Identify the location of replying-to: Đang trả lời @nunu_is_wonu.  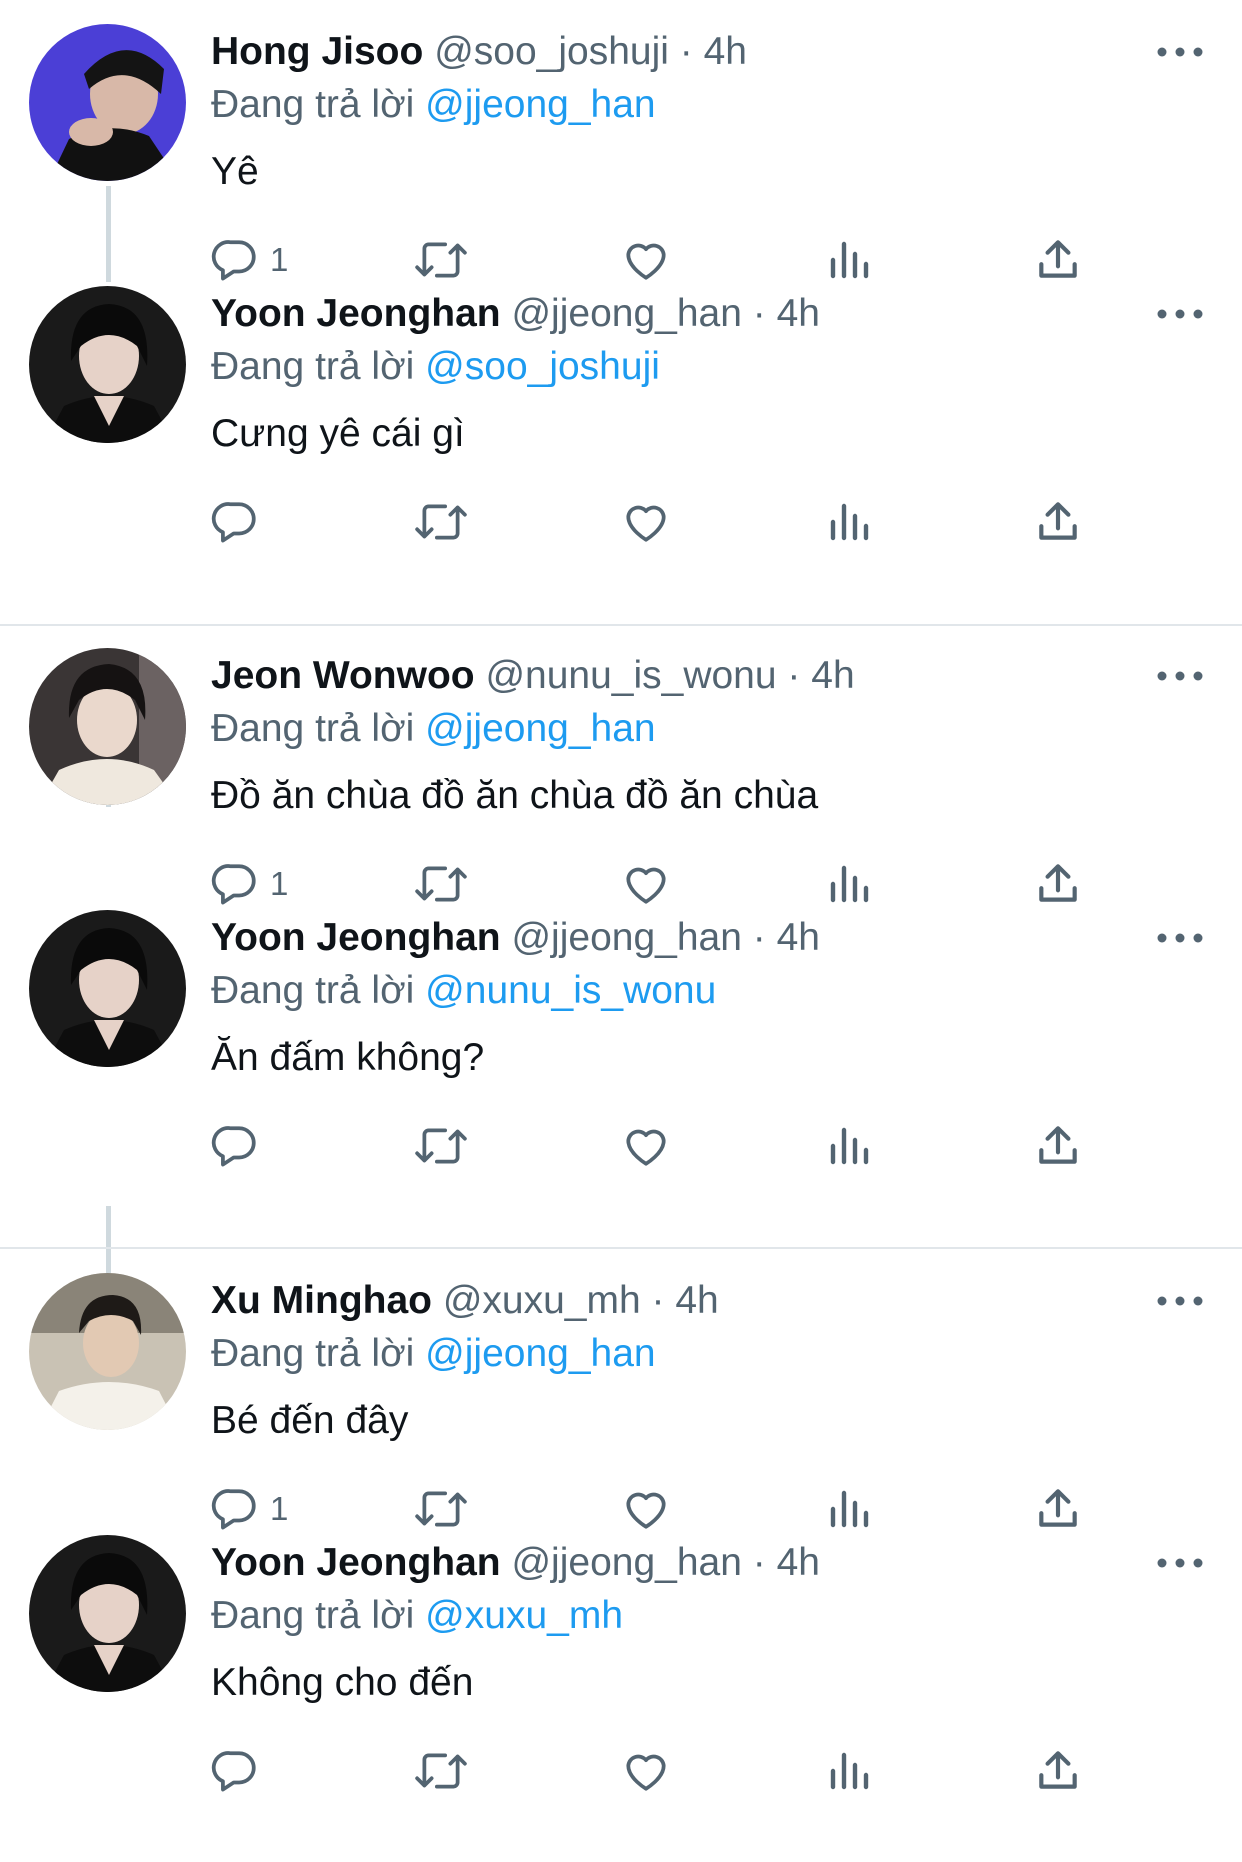
(463, 991).